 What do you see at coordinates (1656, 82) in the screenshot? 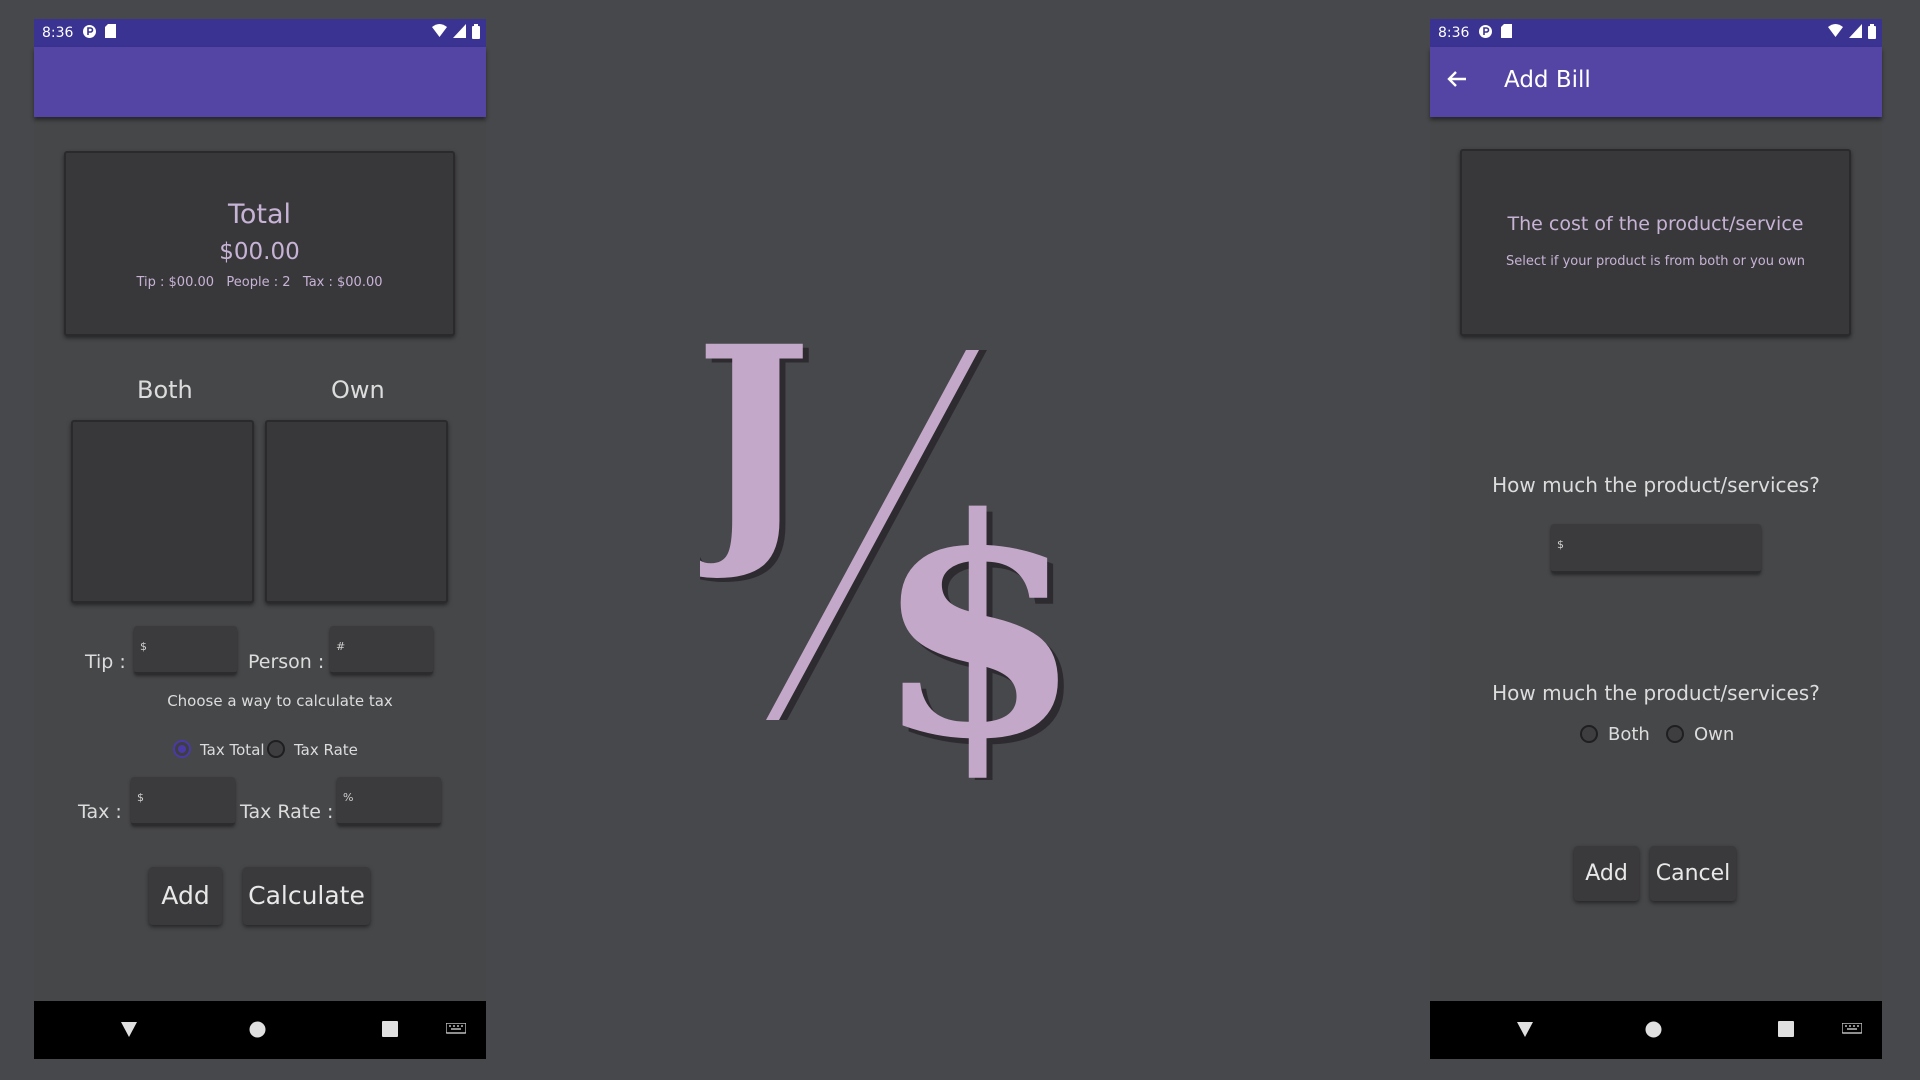
I see `app-bar: Add Bill` at bounding box center [1656, 82].